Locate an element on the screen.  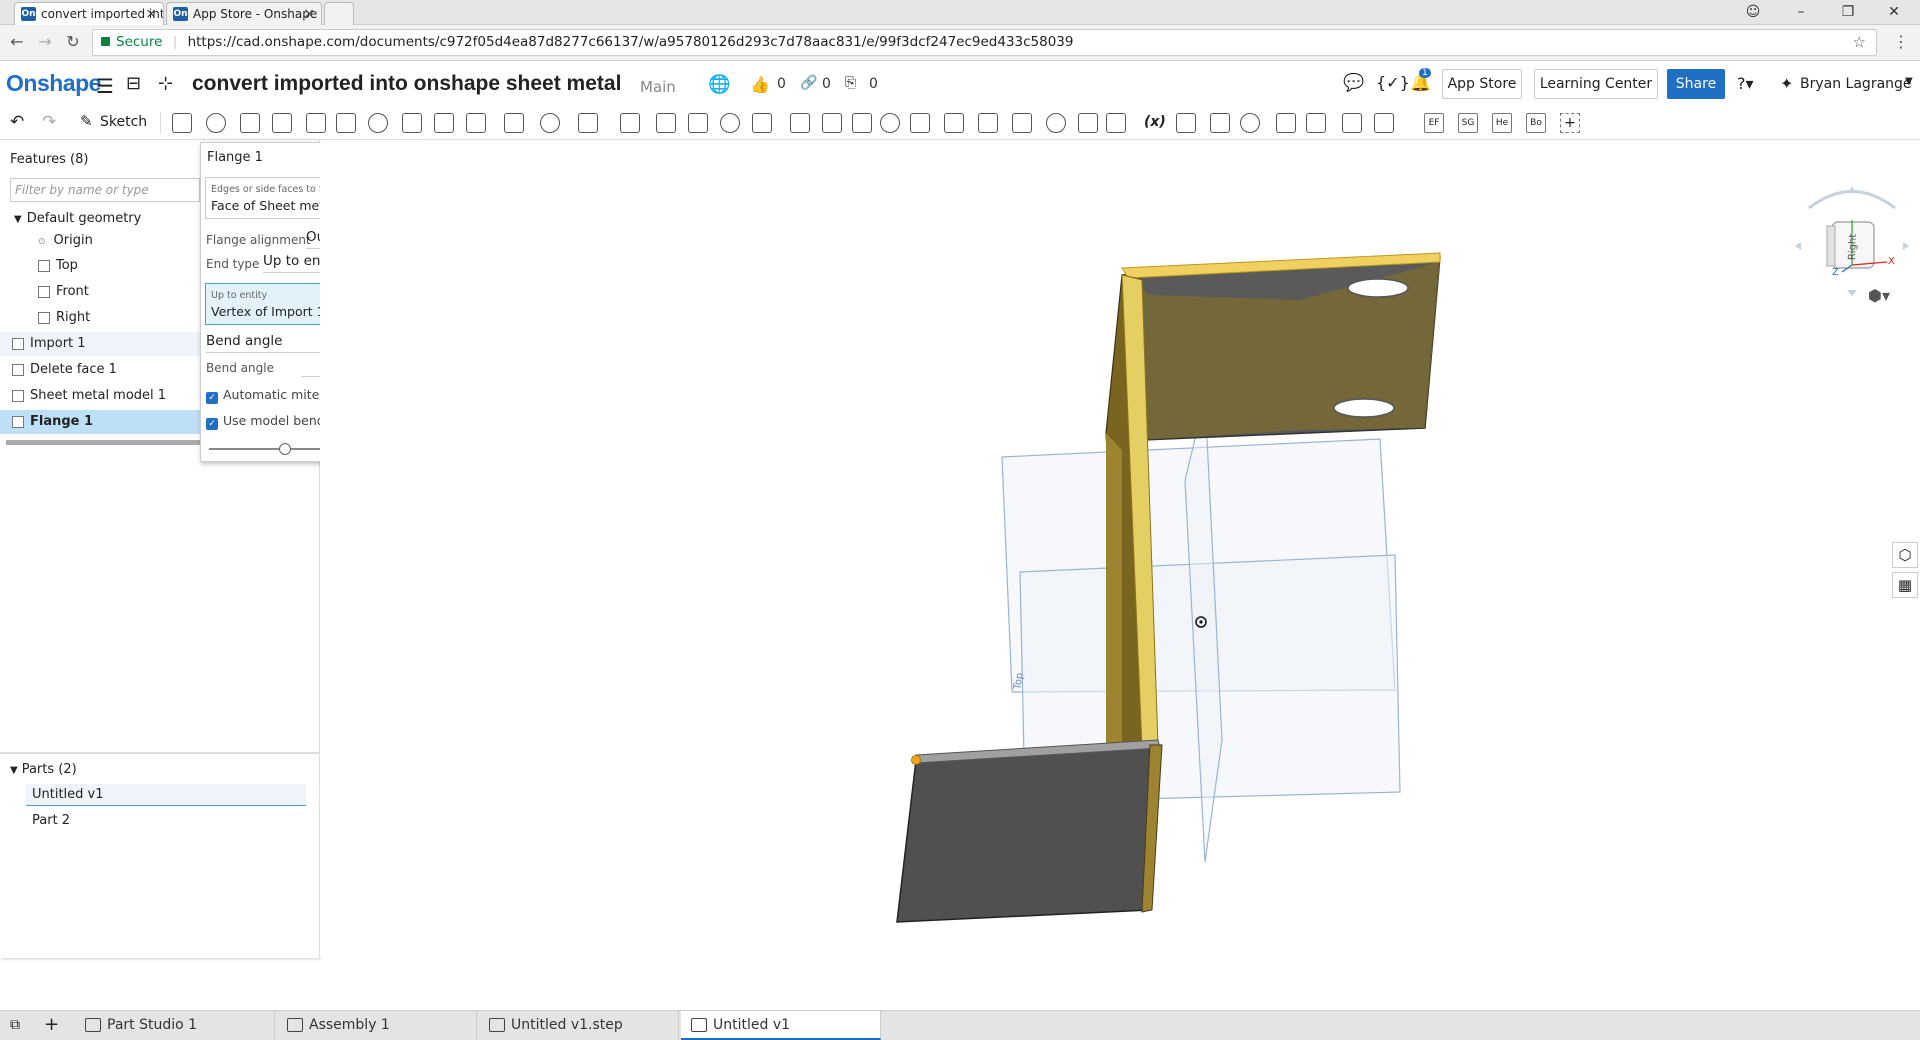
user-menu: Bryan Lagrange is located at coordinates (1856, 84).